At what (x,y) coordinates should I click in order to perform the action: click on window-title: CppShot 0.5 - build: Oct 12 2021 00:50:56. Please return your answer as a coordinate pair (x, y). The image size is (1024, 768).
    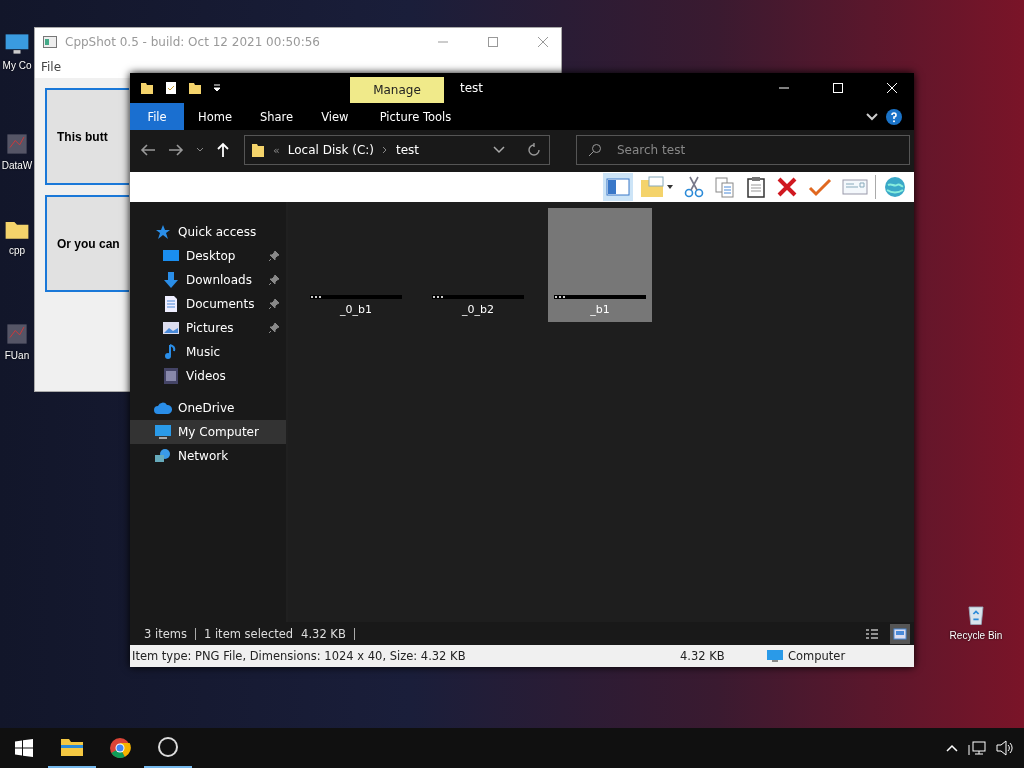
    Looking at the image, I should click on (192, 42).